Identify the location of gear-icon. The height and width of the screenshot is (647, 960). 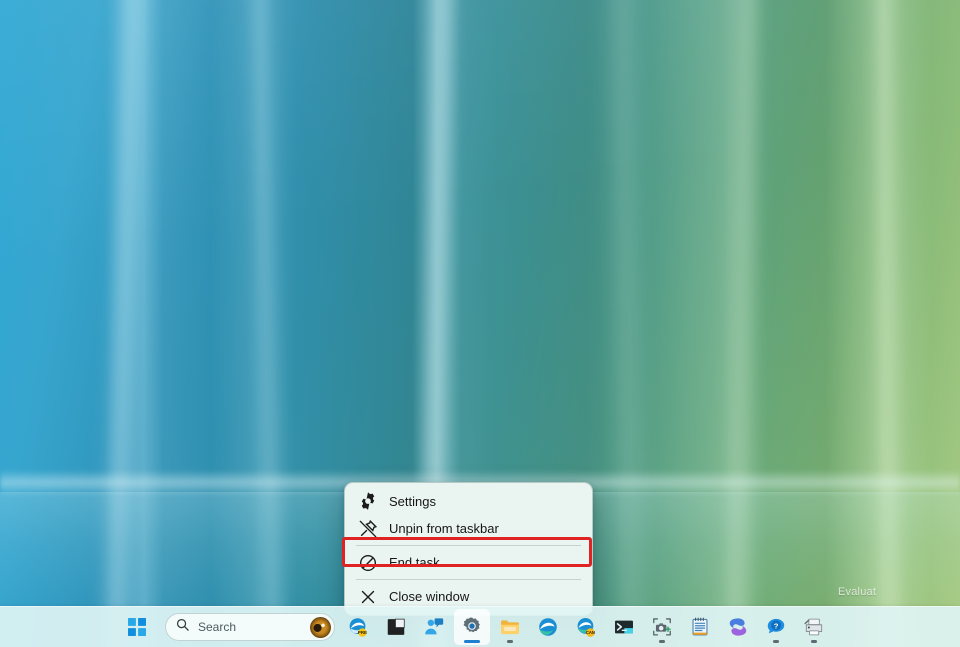
(368, 502).